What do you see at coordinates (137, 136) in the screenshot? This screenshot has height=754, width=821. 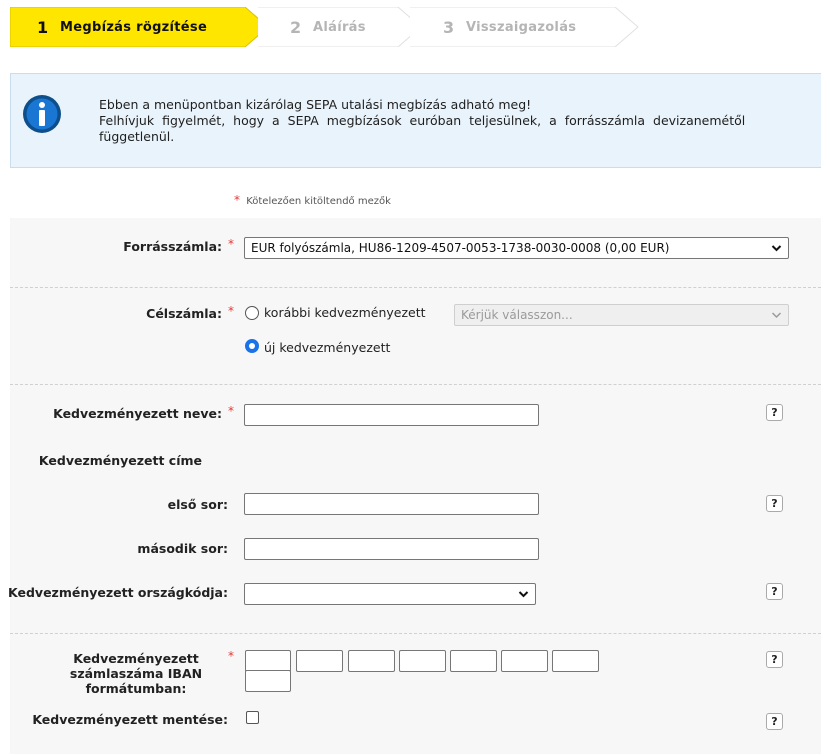 I see `info-line-3: függetlenül.` at bounding box center [137, 136].